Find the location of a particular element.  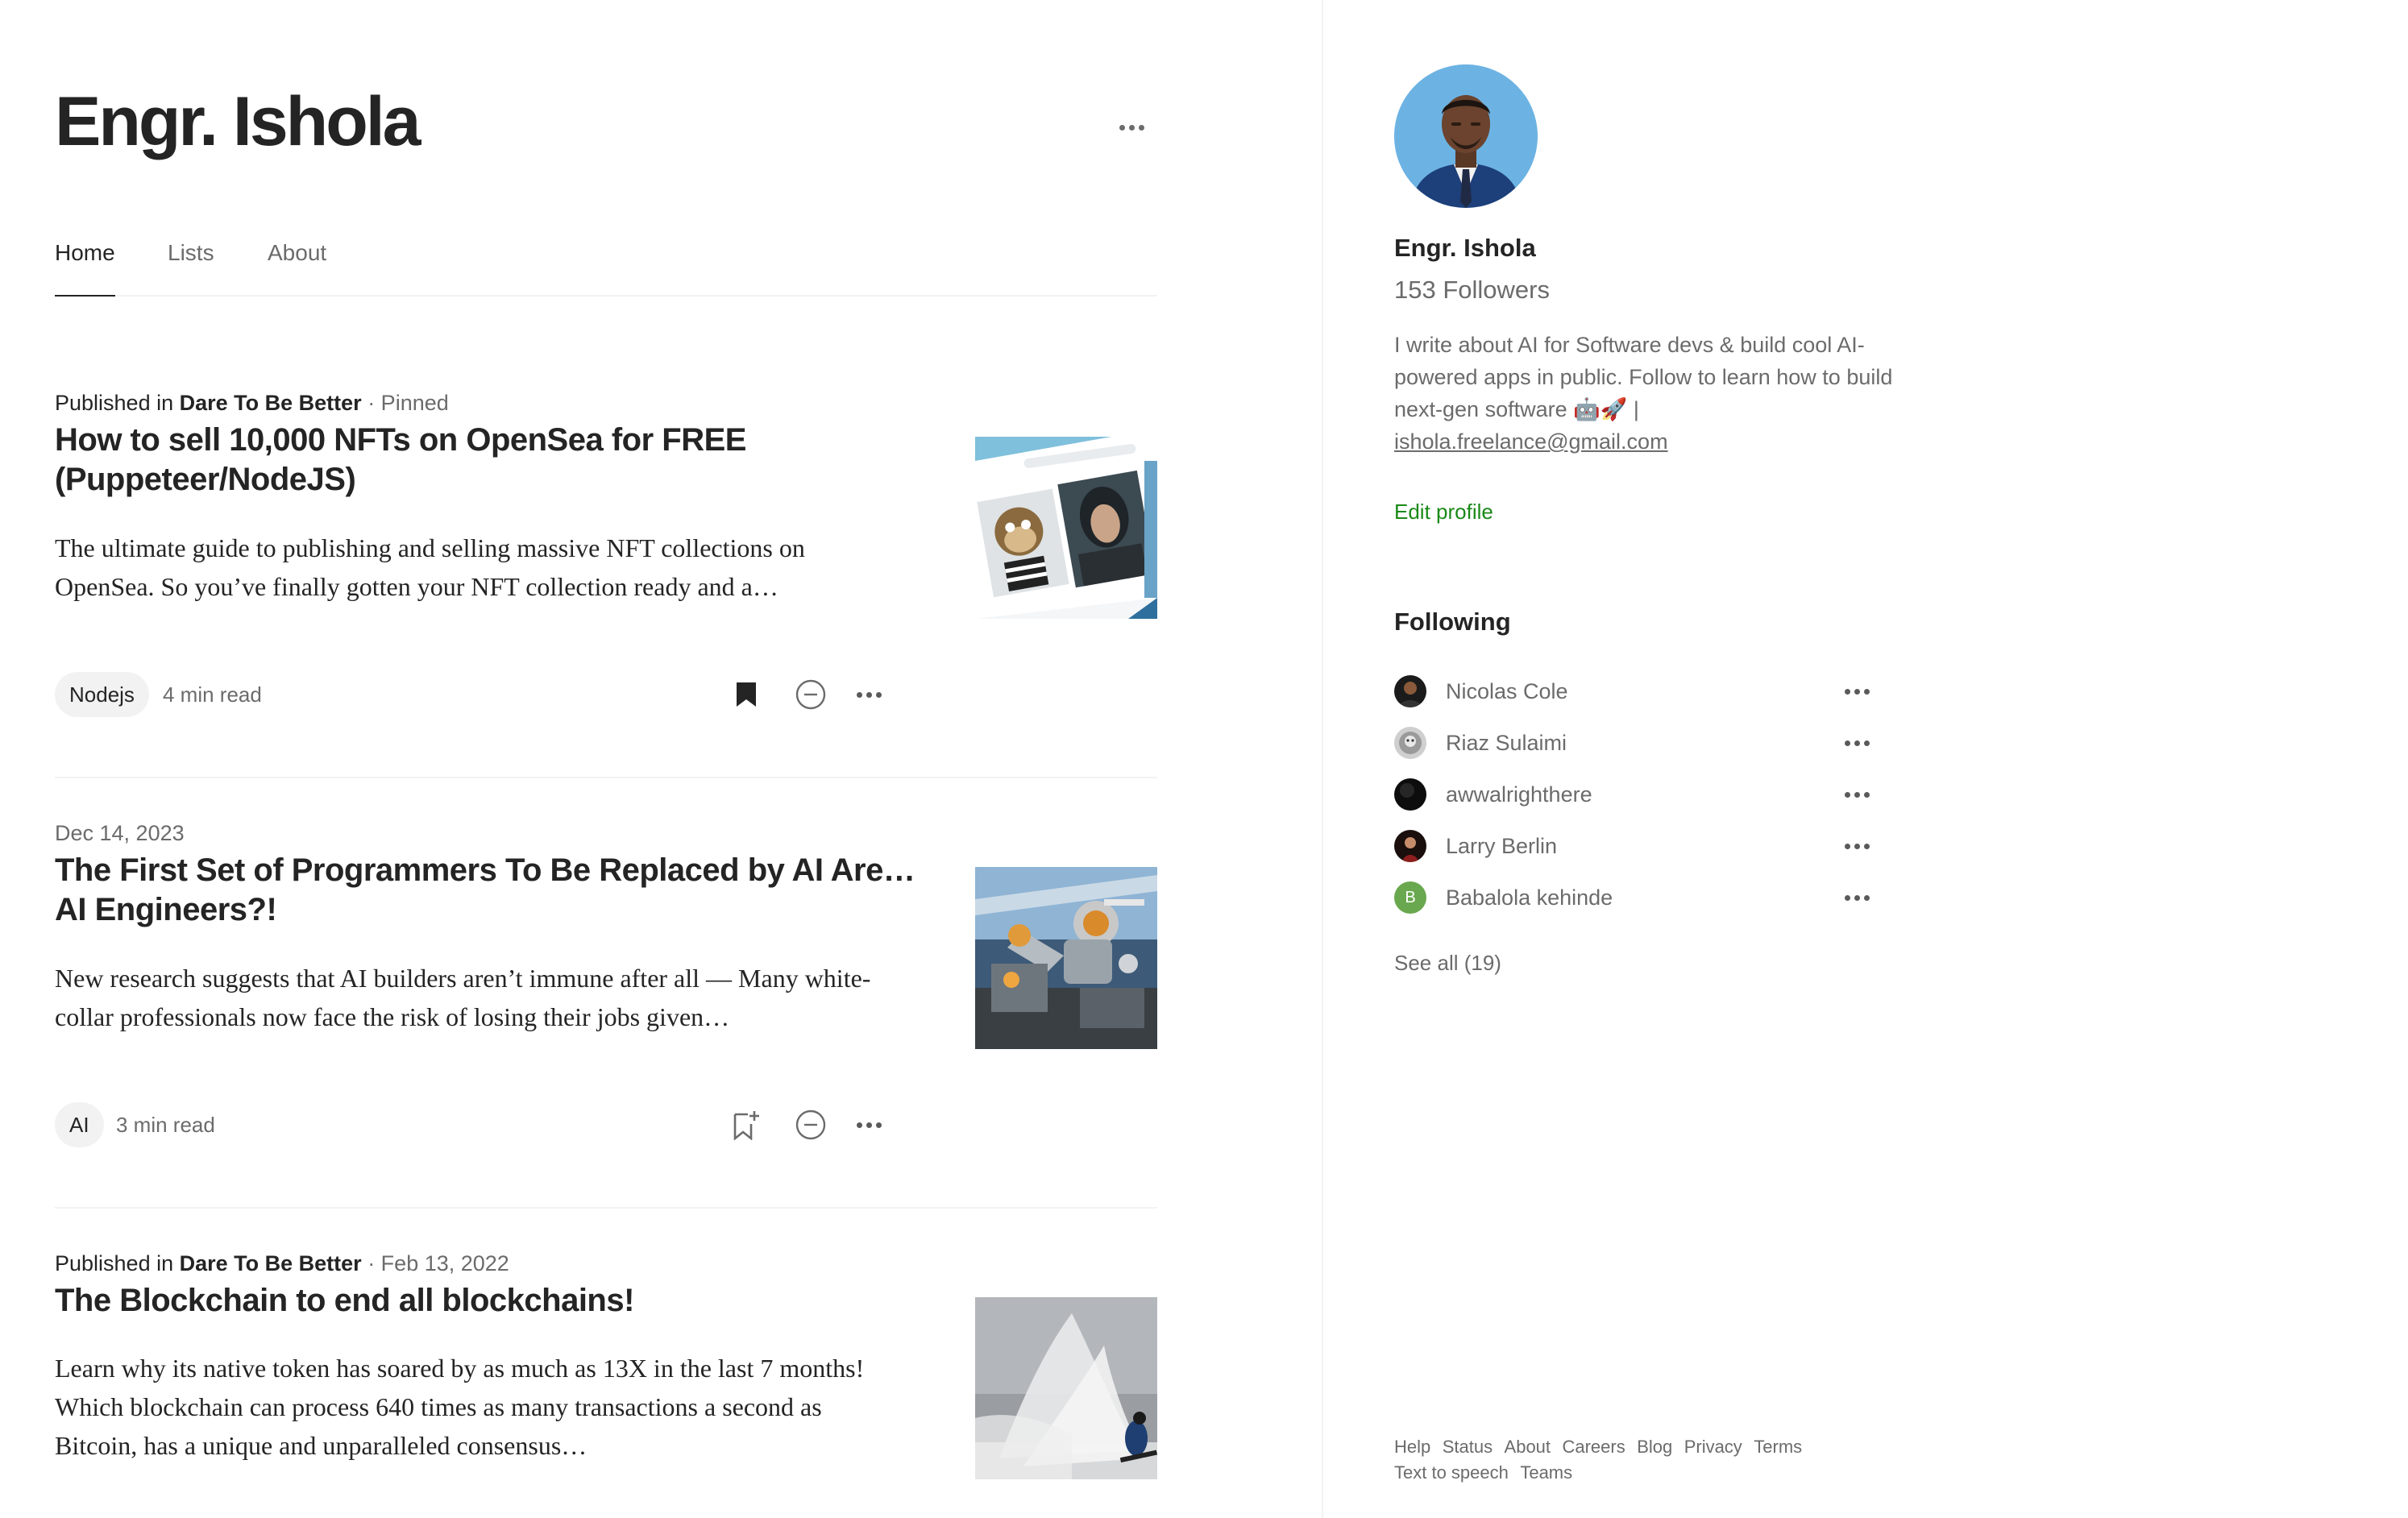

robot-factory-image is located at coordinates (1066, 958).